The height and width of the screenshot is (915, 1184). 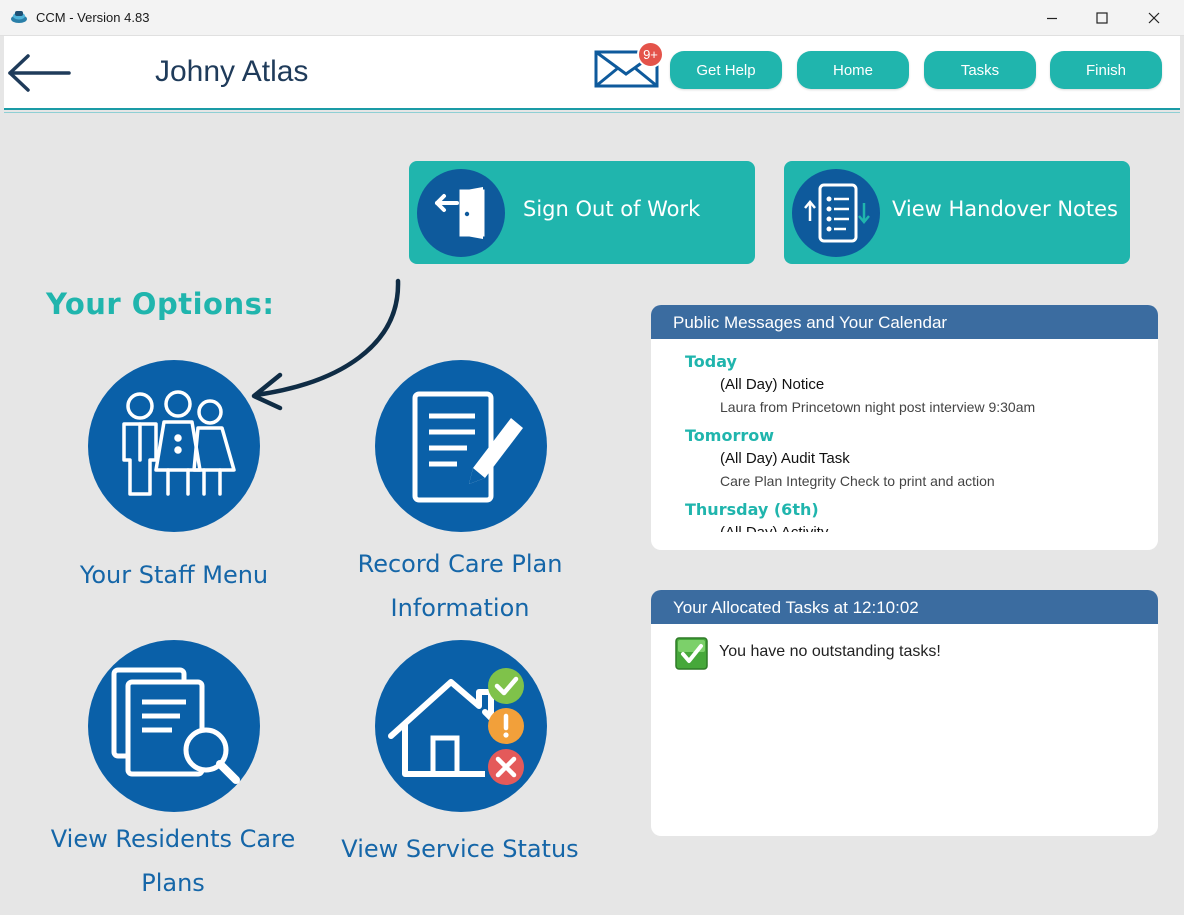 I want to click on record-care-plan-button, so click(x=461, y=446).